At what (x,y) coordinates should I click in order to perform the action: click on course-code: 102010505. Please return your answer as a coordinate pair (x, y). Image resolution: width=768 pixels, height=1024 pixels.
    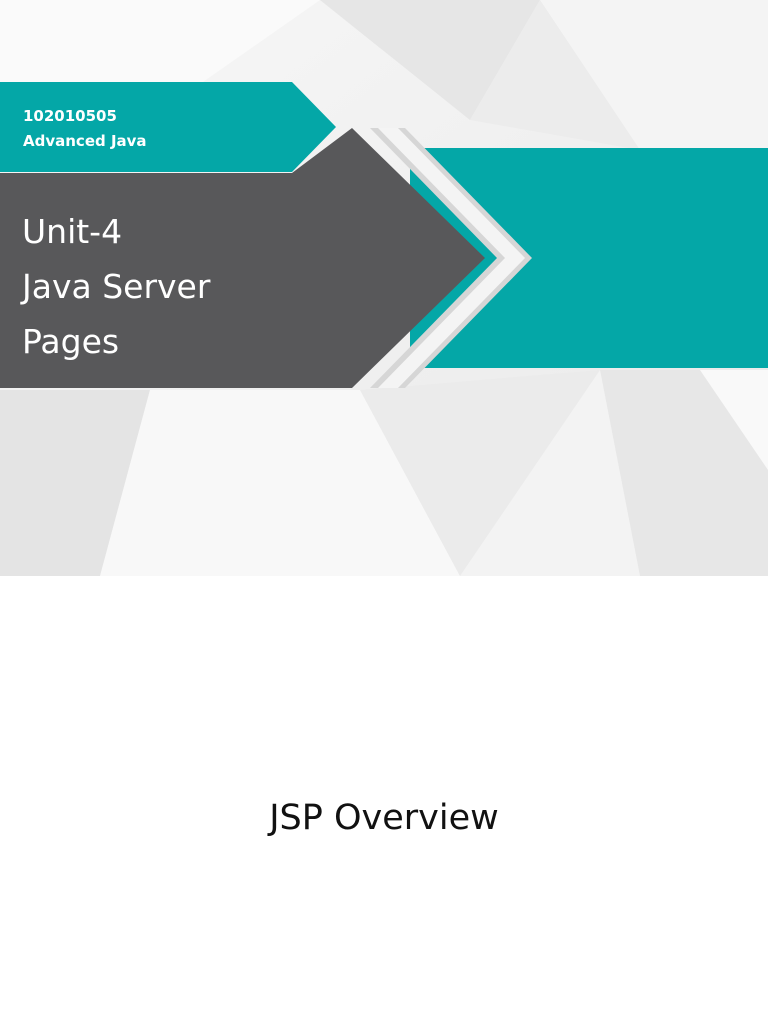
    Looking at the image, I should click on (70, 116).